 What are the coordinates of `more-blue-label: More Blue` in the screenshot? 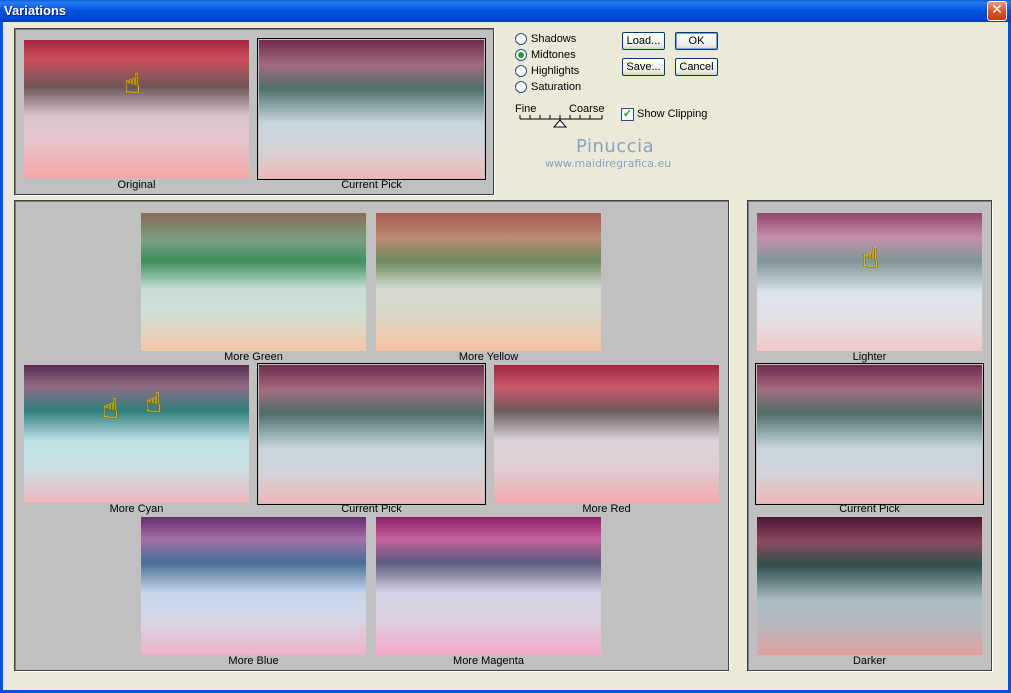 It's located at (253, 661).